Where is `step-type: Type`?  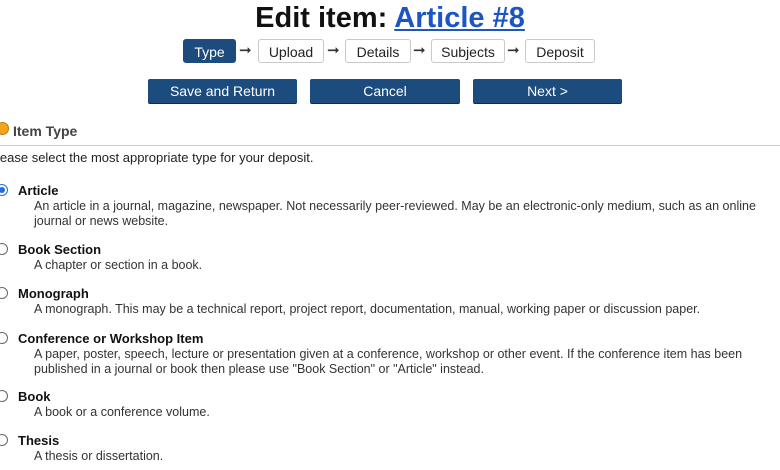 step-type: Type is located at coordinates (209, 51).